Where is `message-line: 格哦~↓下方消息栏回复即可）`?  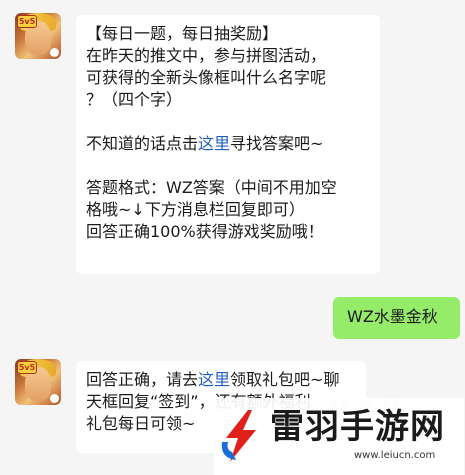 message-line: 格哦~↓下方消息栏回复即可） is located at coordinates (195, 209).